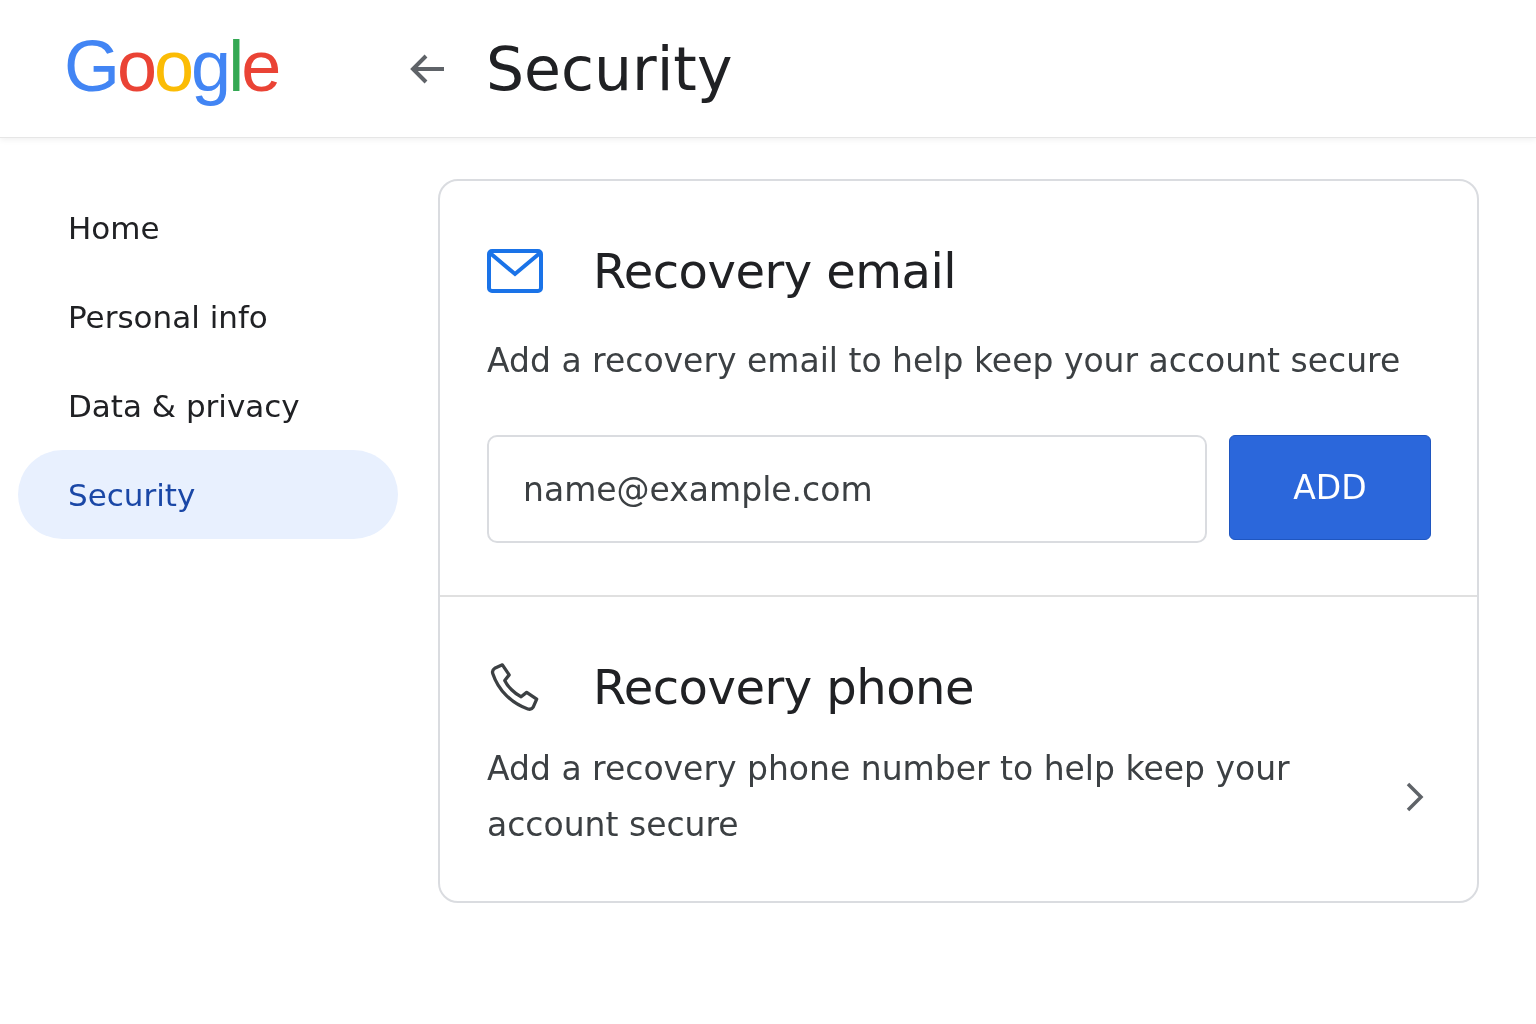 The height and width of the screenshot is (1024, 1536). What do you see at coordinates (889, 797) in the screenshot?
I see `section-description: Add a recovery phone number to help keep your account secure` at bounding box center [889, 797].